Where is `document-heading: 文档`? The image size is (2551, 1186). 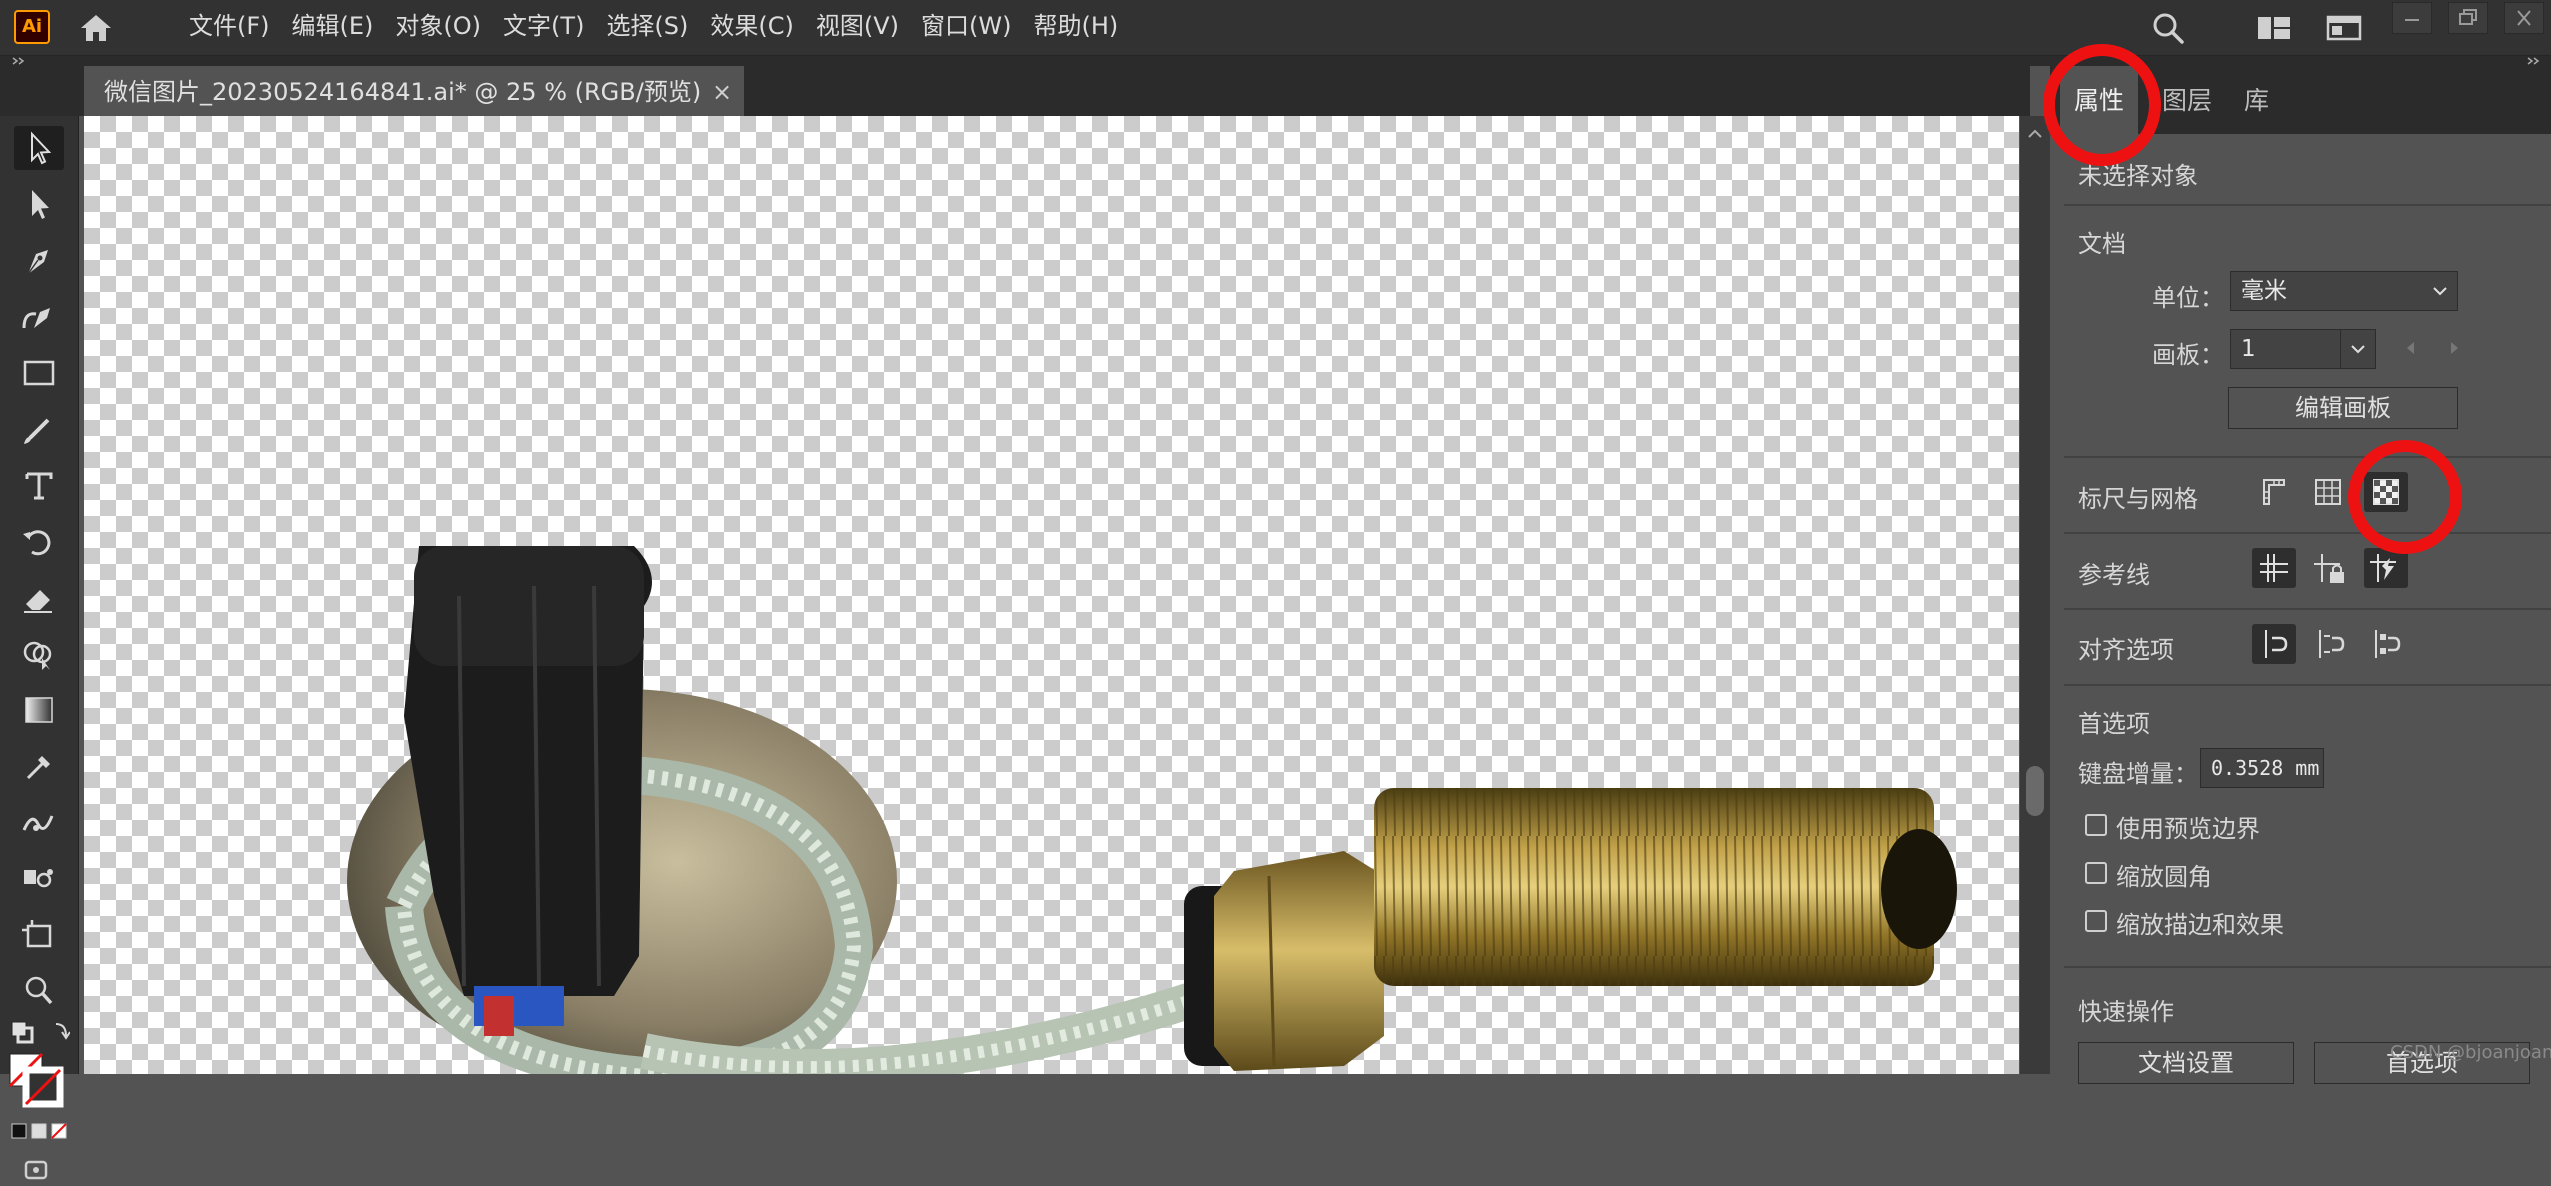 document-heading: 文档 is located at coordinates (2102, 244).